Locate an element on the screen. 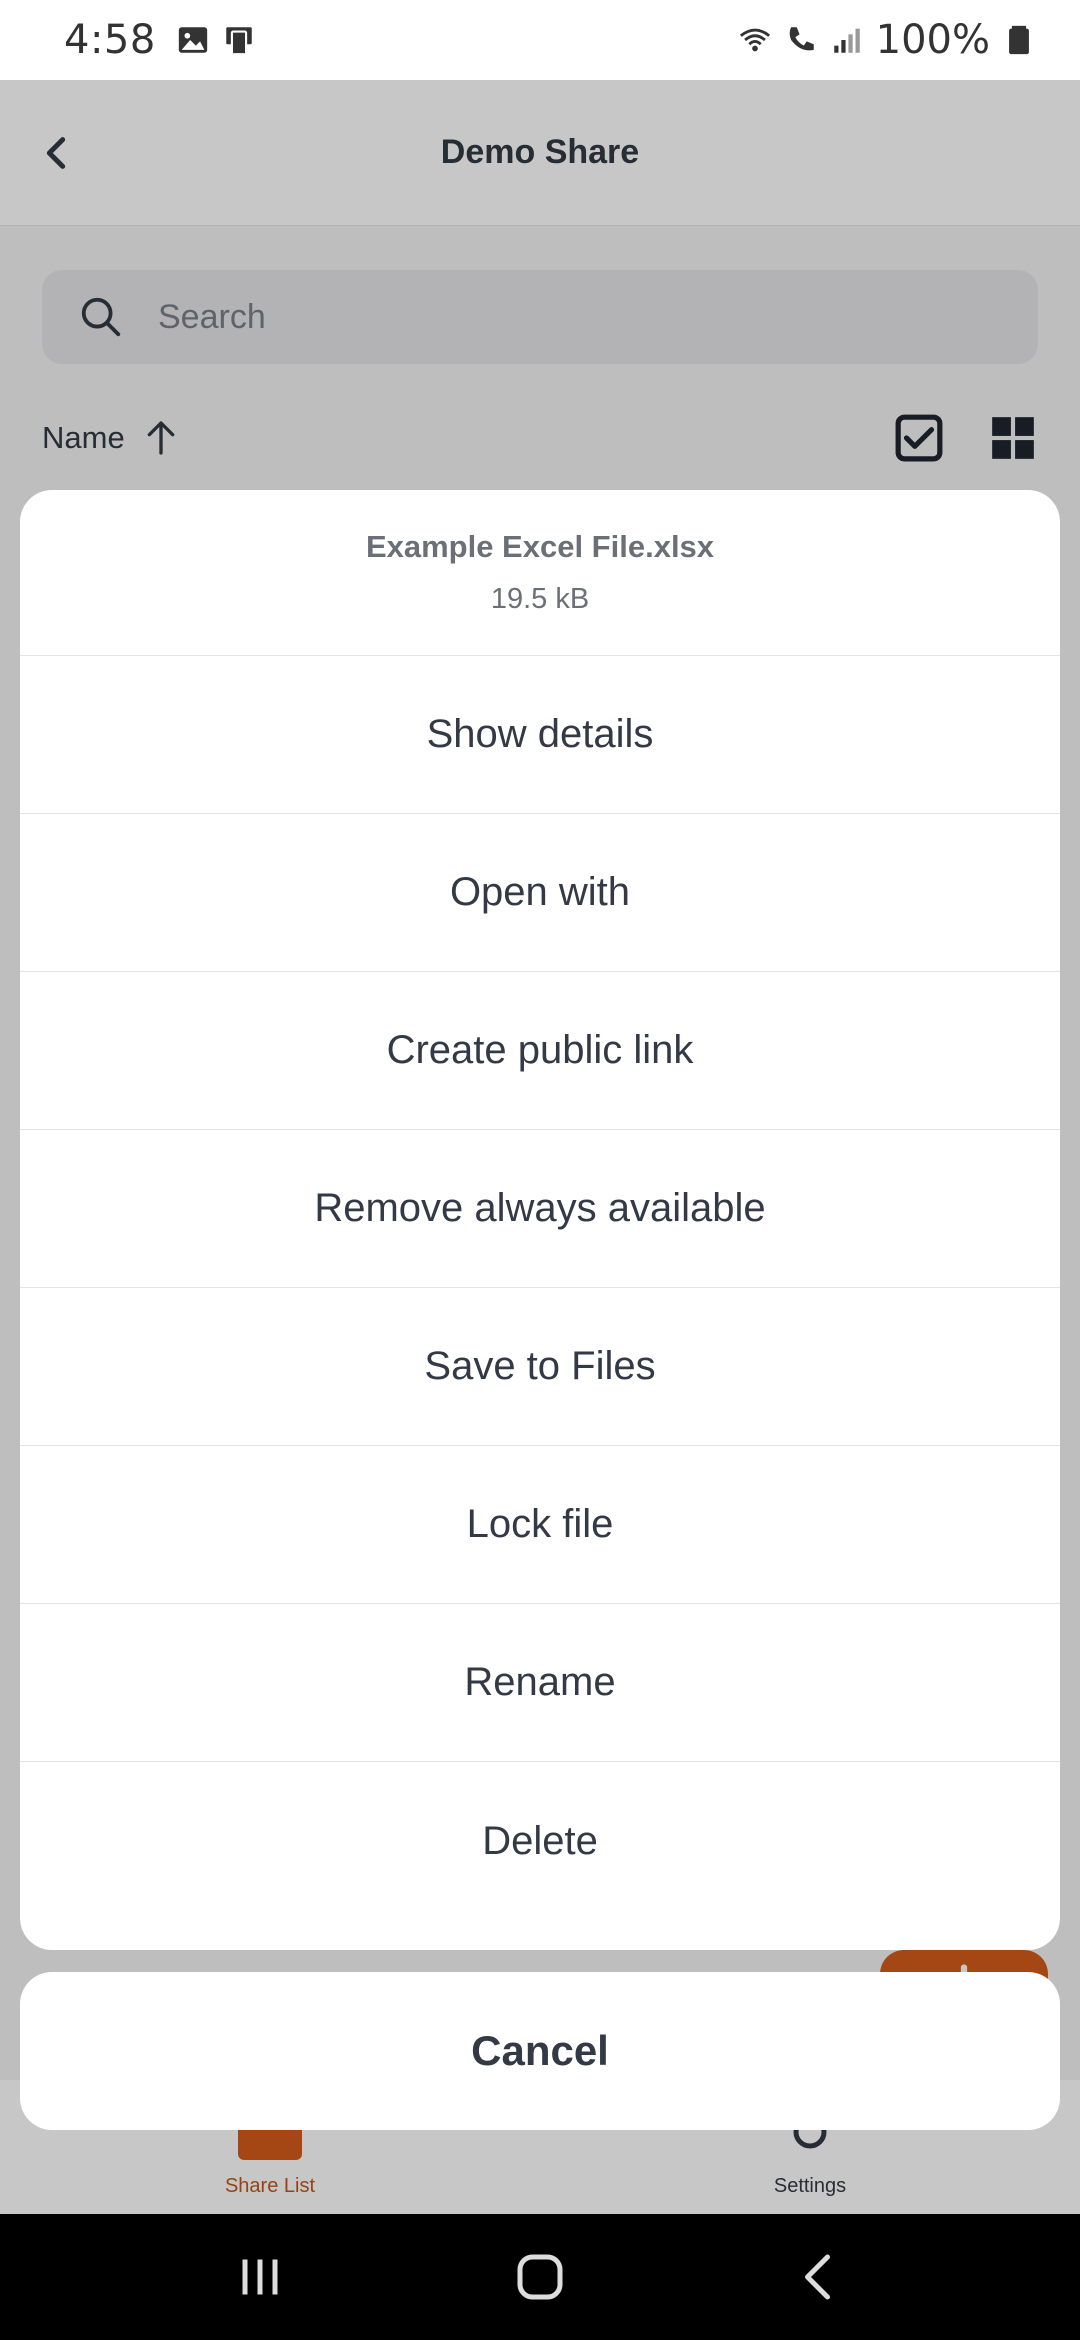  show-details-button: Show details is located at coordinates (540, 735).